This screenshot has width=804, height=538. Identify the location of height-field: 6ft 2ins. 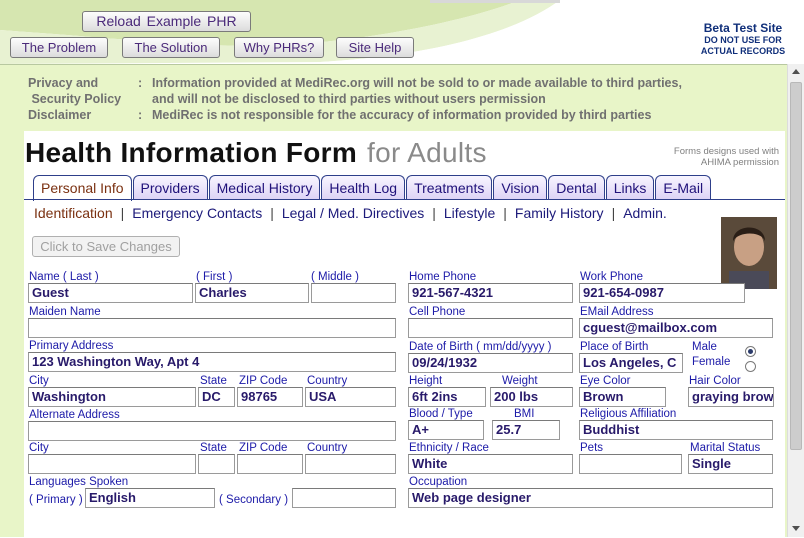
(447, 397).